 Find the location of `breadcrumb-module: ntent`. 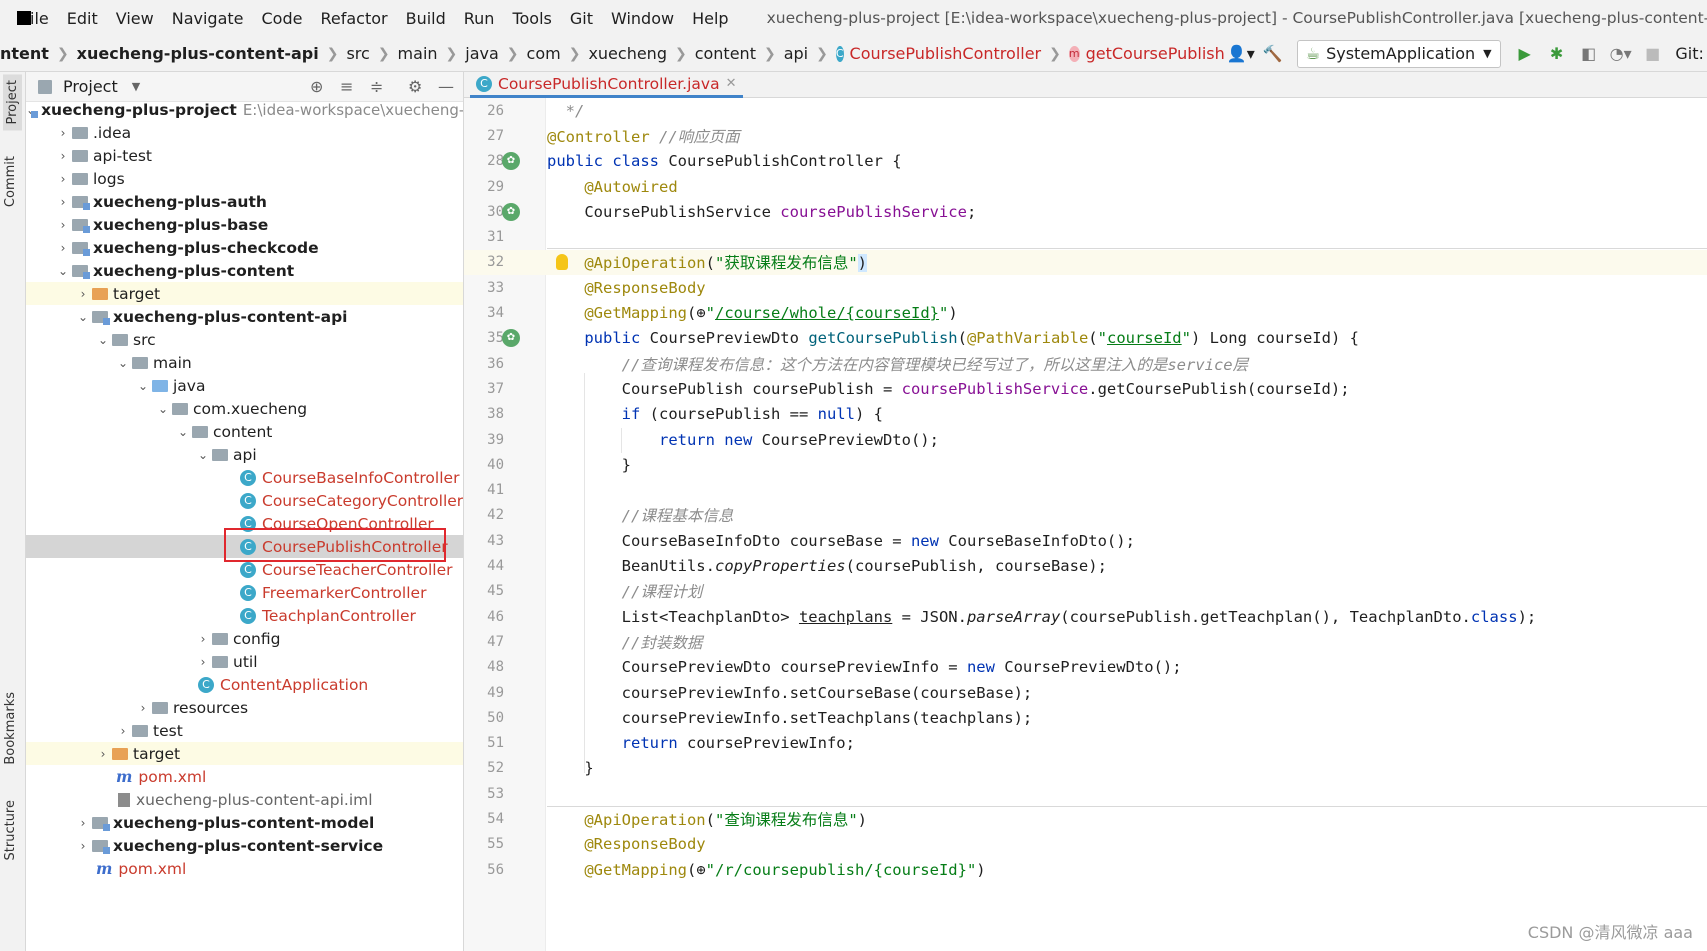

breadcrumb-module: ntent is located at coordinates (24, 53).